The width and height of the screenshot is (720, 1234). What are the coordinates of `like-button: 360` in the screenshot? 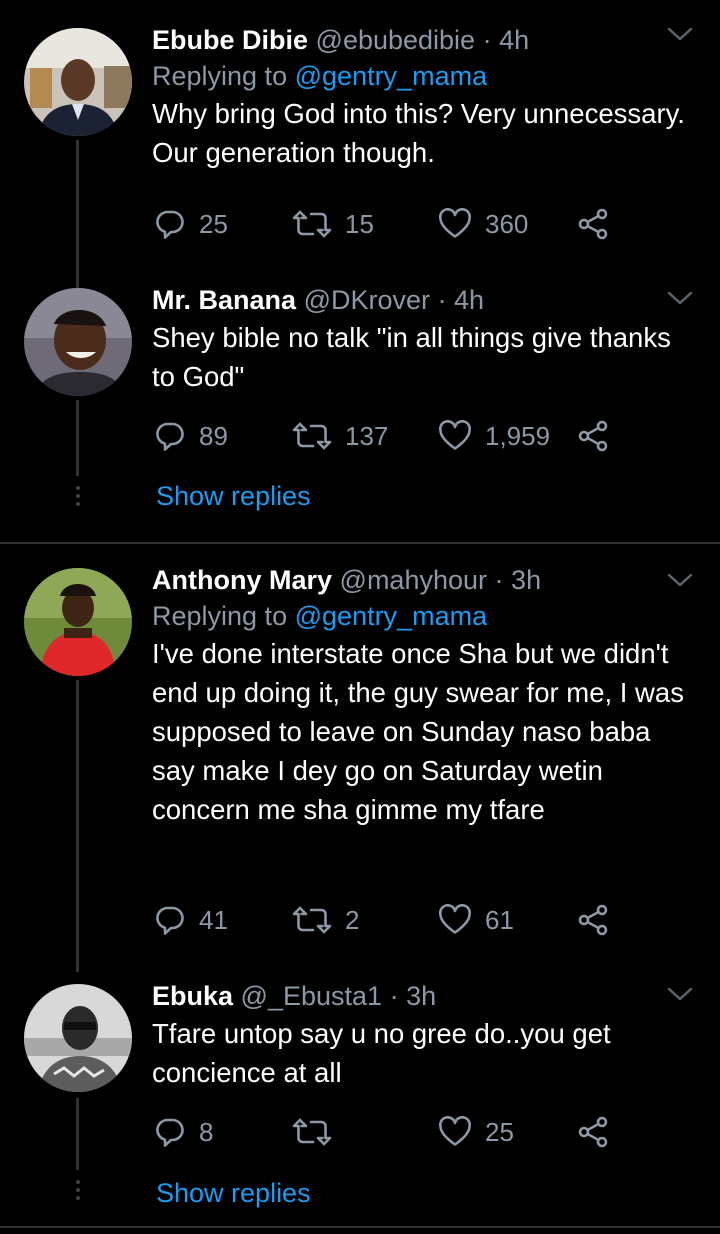 It's located at (483, 224).